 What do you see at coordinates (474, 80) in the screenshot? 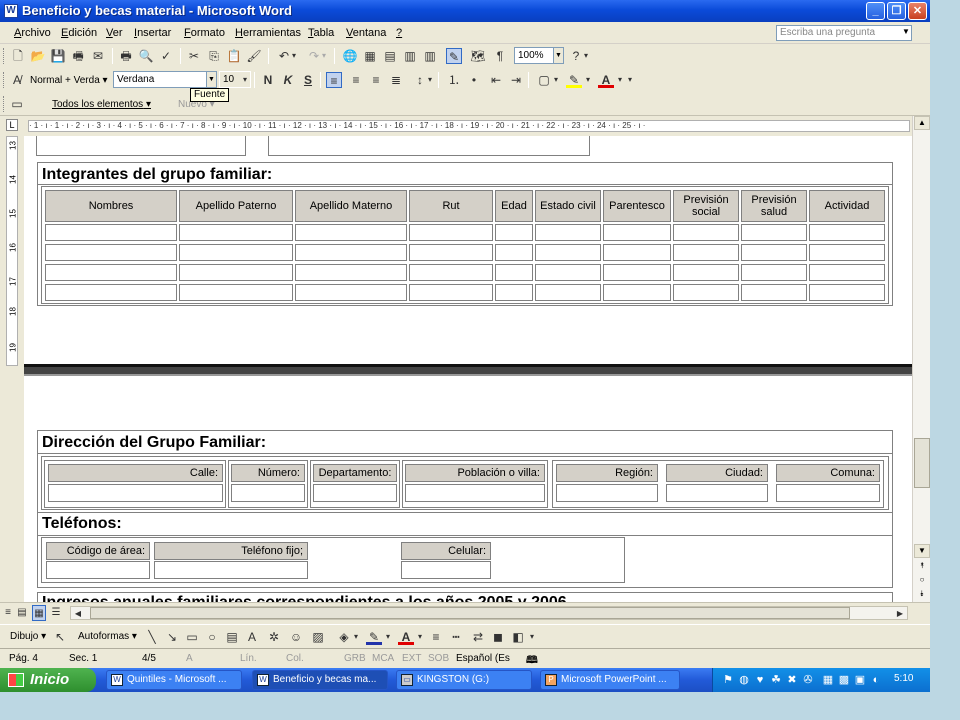
I see `bullets-icon: •` at bounding box center [474, 80].